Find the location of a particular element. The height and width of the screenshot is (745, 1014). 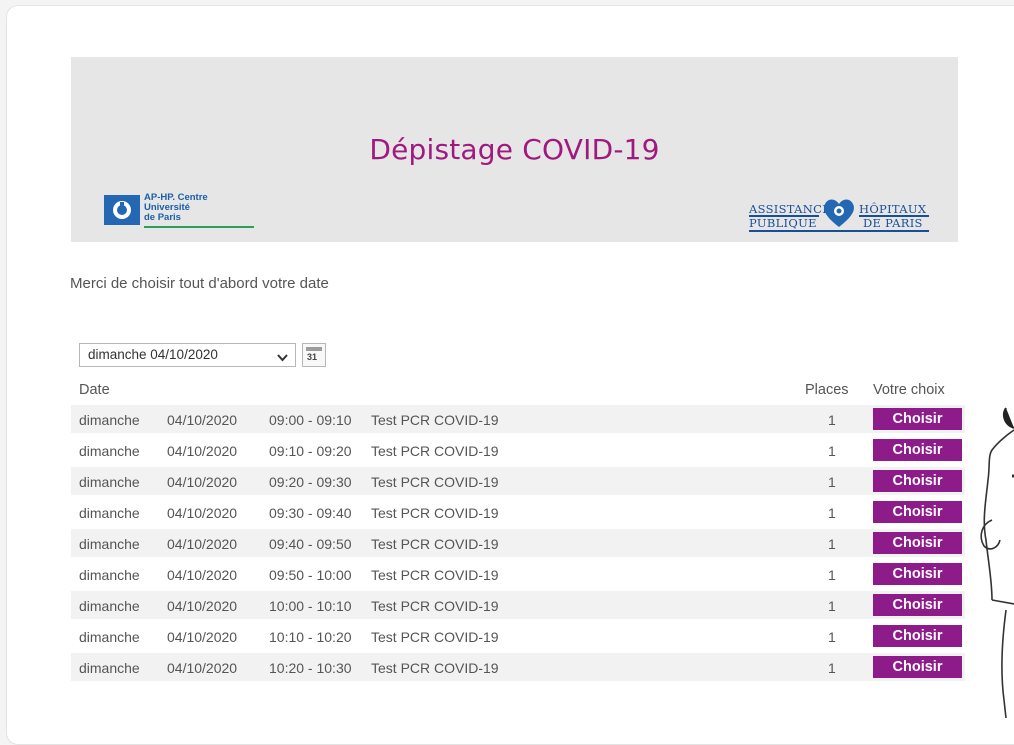

shield-icon is located at coordinates (122, 210).